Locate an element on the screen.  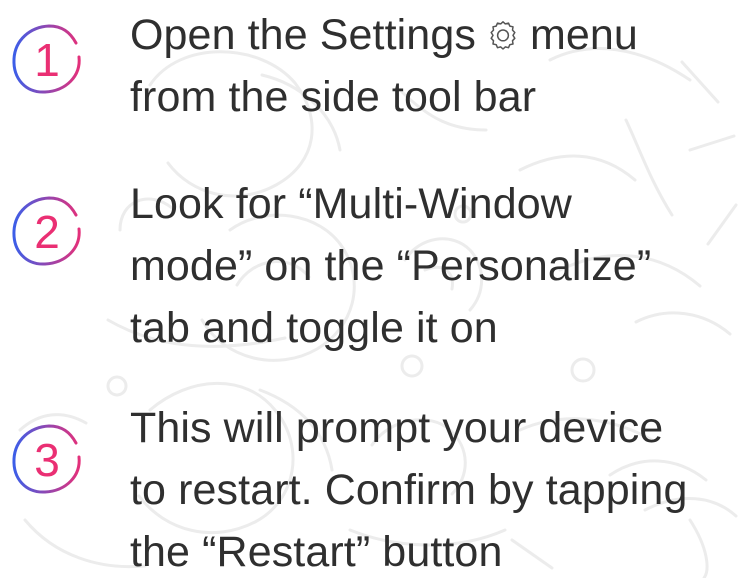
step-2-line-2: mode” on the “Personalize” is located at coordinates (391, 266).